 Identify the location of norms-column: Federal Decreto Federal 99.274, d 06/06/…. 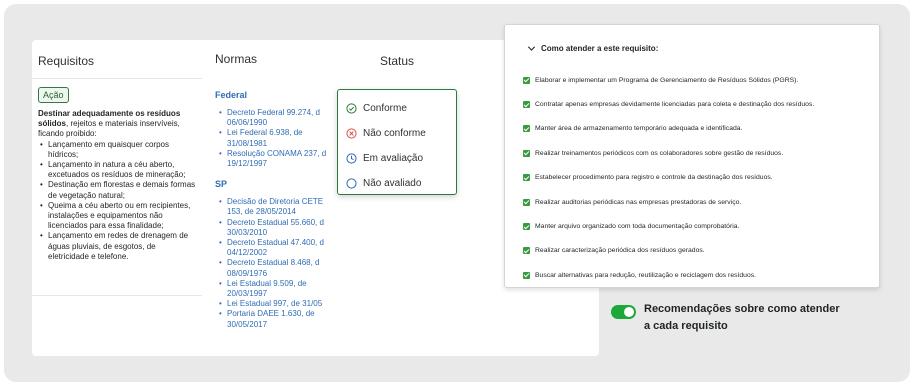
(272, 210).